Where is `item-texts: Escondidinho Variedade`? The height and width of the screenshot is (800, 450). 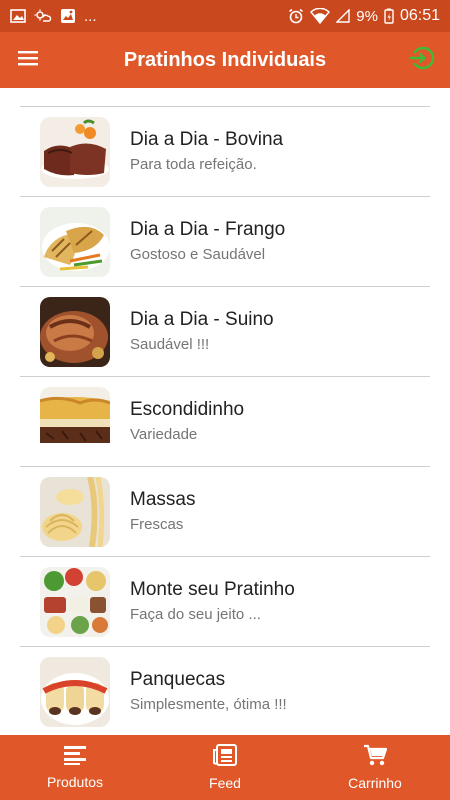
item-texts: Escondidinho Variedade is located at coordinates (187, 422).